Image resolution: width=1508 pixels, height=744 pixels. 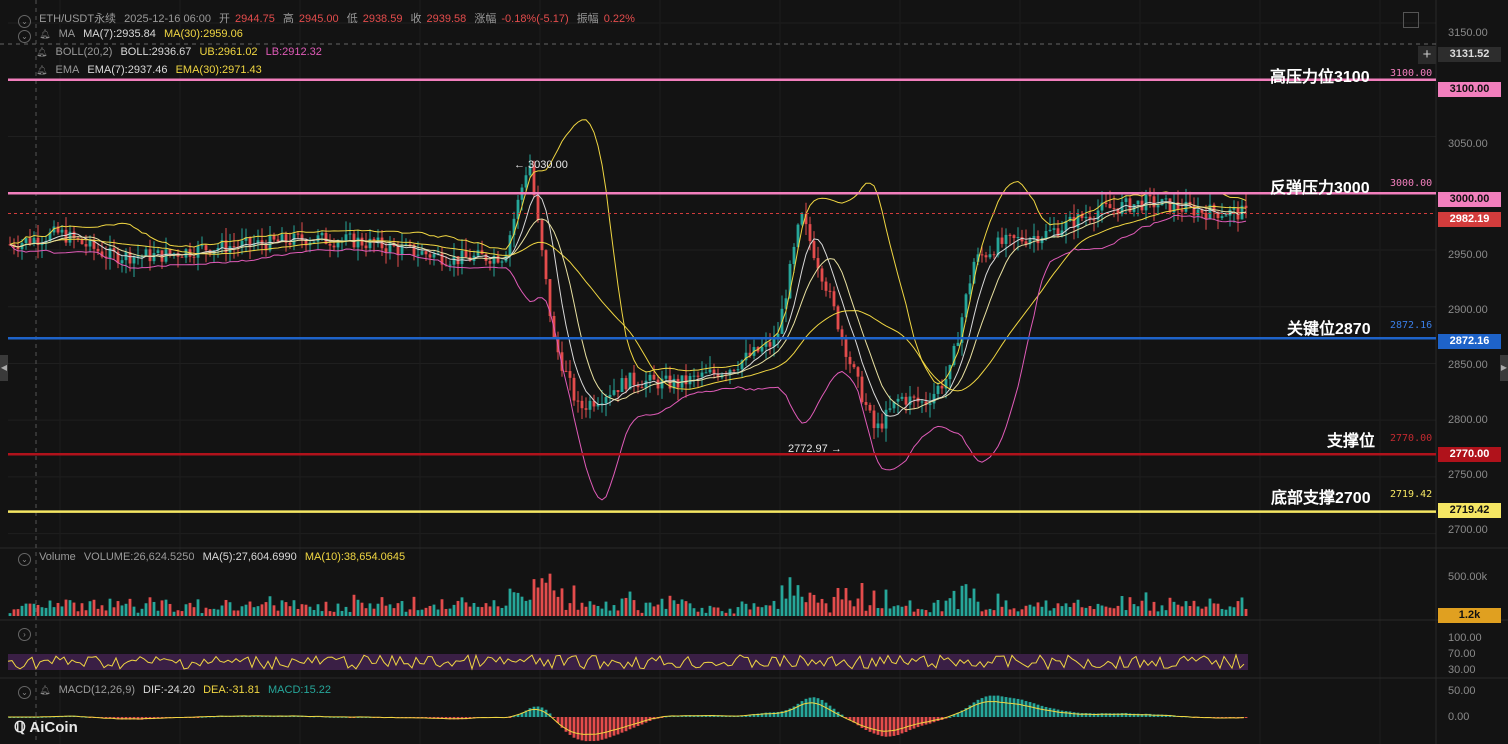 I want to click on macd-panel, so click(x=628, y=718).